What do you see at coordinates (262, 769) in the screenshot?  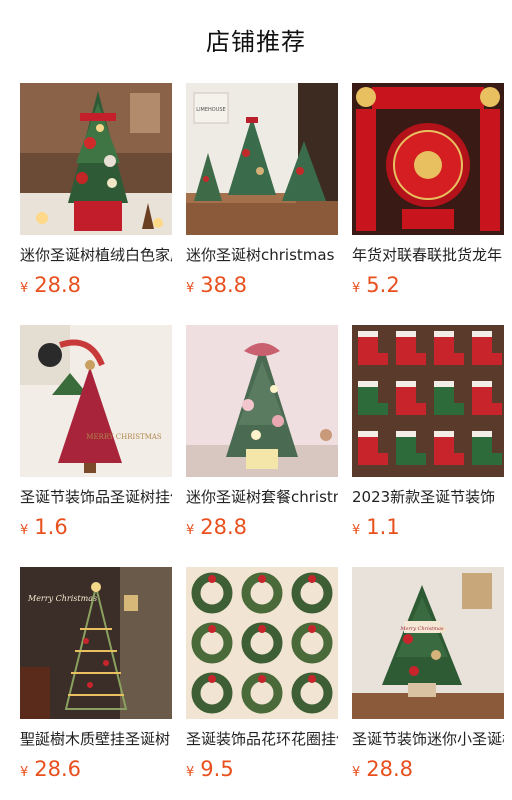 I see `product-price: ¥ 9.5` at bounding box center [262, 769].